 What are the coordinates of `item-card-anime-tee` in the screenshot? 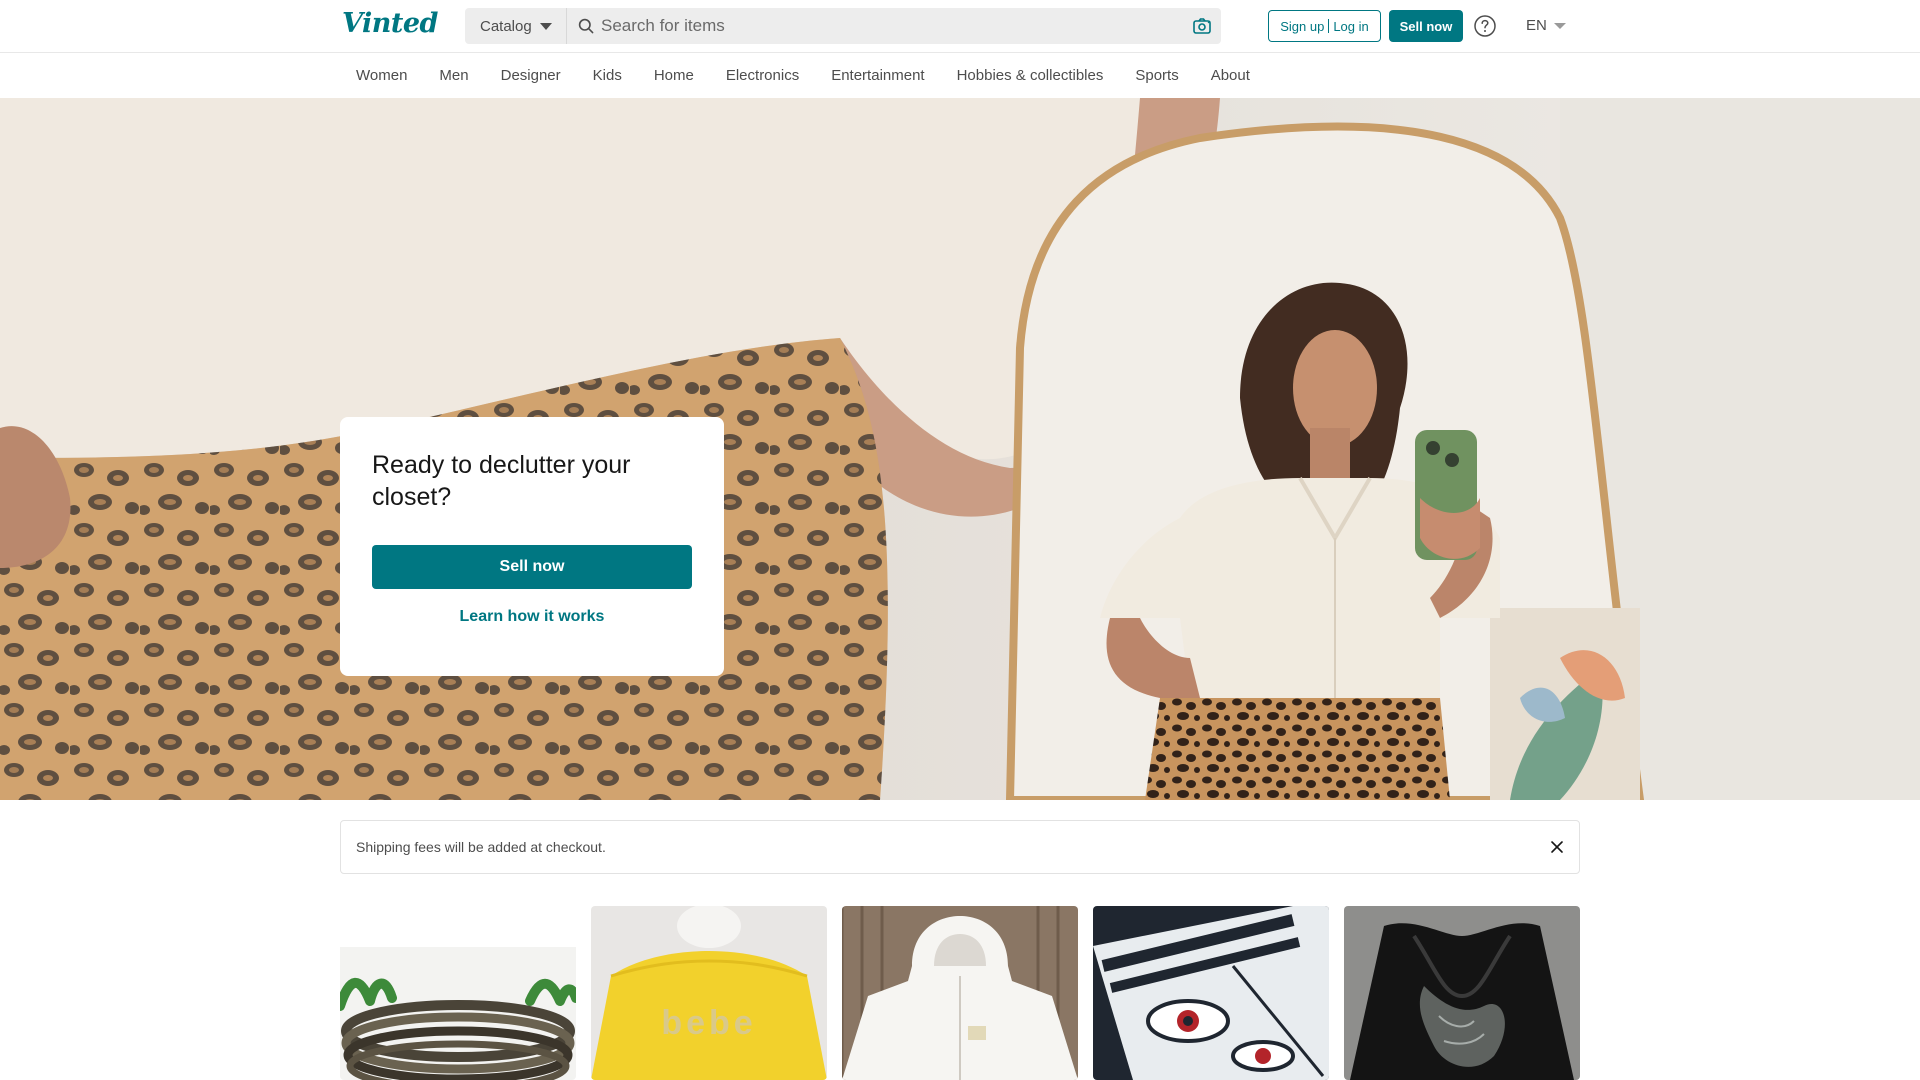 It's located at (1211, 993).